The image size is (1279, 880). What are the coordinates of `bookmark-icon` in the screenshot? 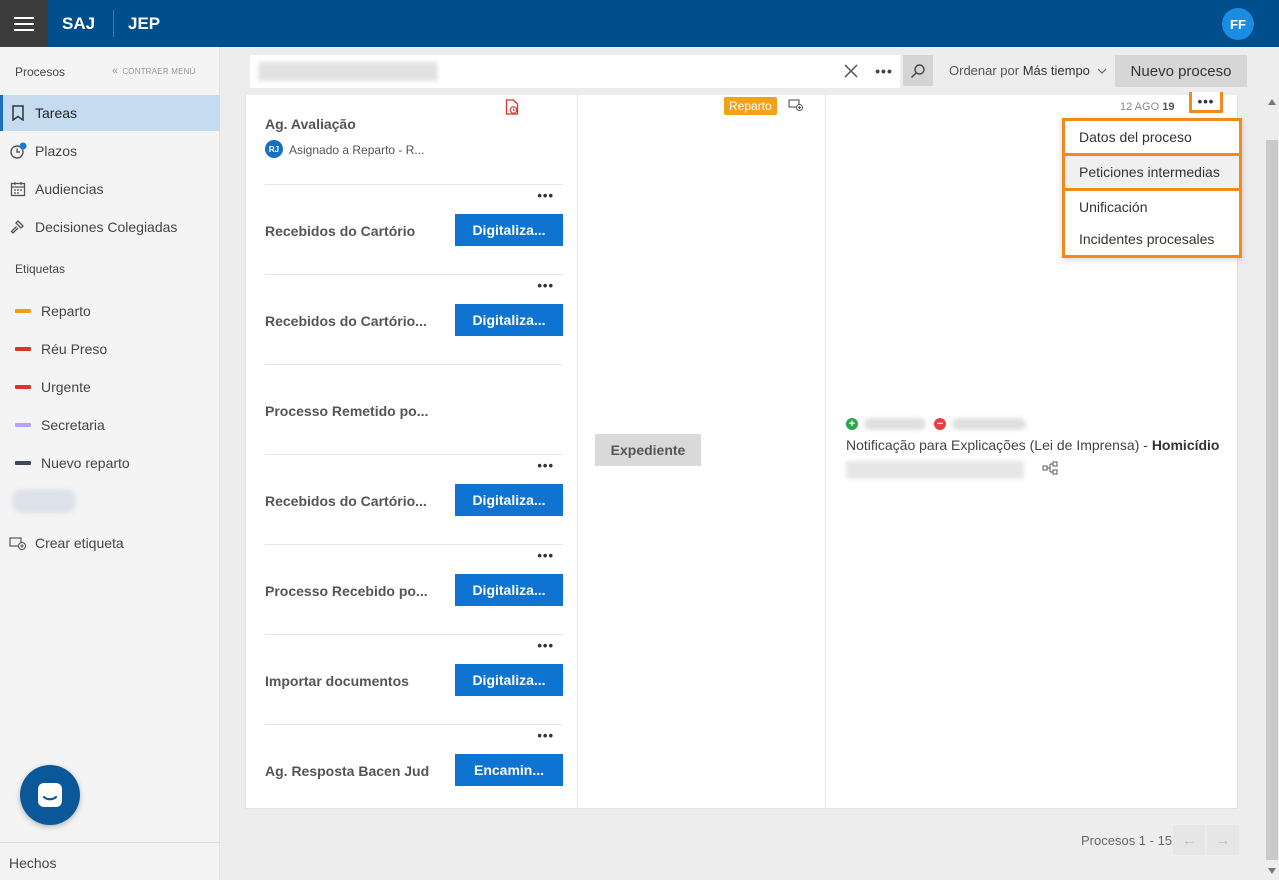 It's located at (18, 113).